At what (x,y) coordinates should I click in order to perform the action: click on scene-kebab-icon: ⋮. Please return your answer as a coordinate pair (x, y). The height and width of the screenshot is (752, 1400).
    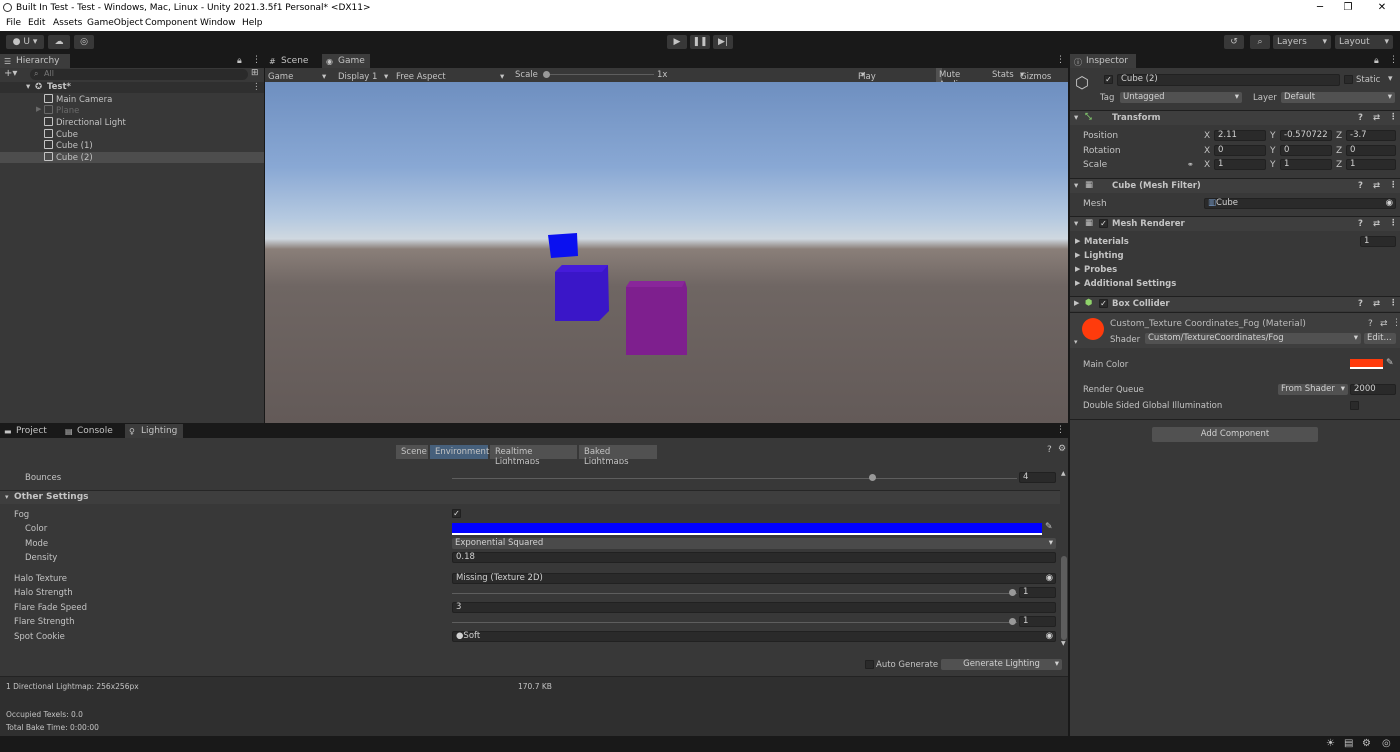
    Looking at the image, I should click on (256, 87).